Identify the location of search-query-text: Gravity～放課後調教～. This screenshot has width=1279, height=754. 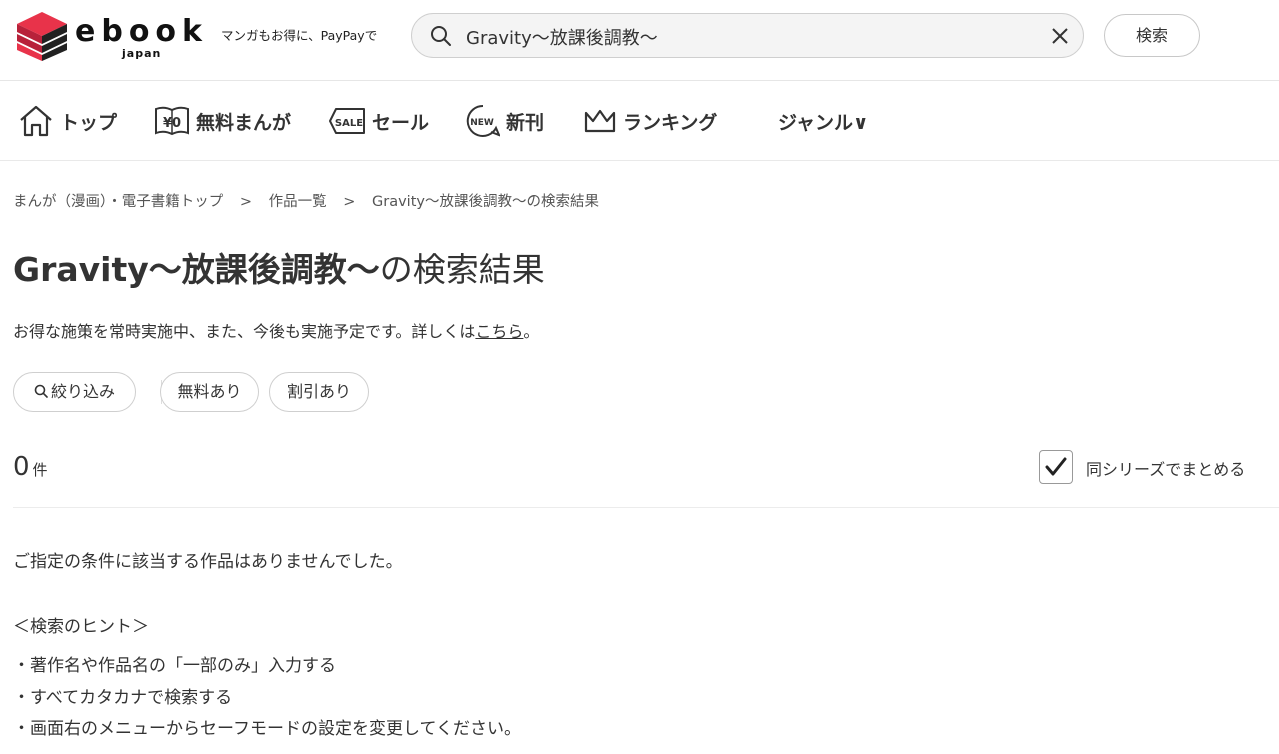
(562, 37).